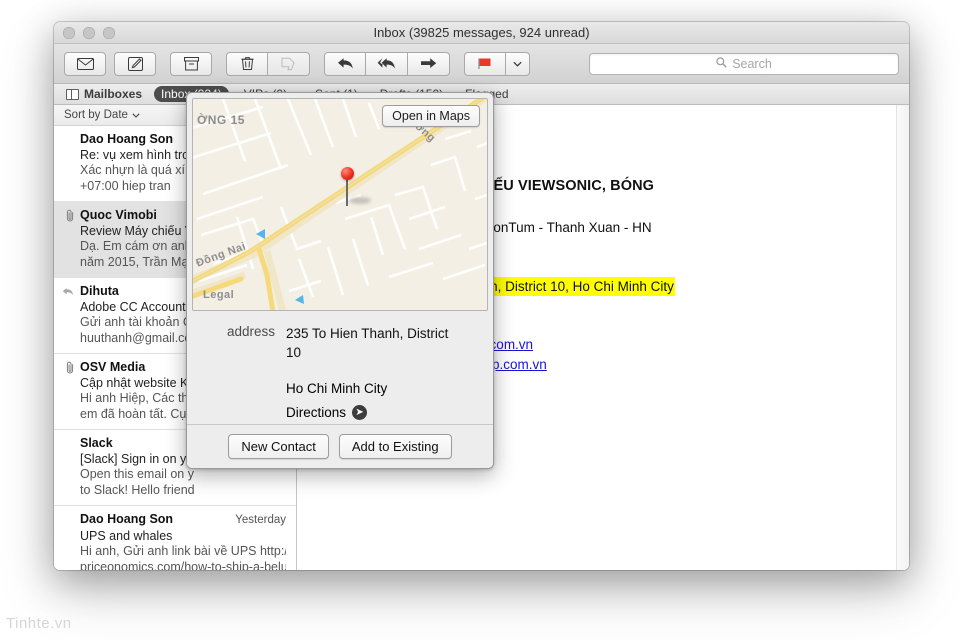 The height and width of the screenshot is (640, 960). I want to click on delete-button, so click(247, 63).